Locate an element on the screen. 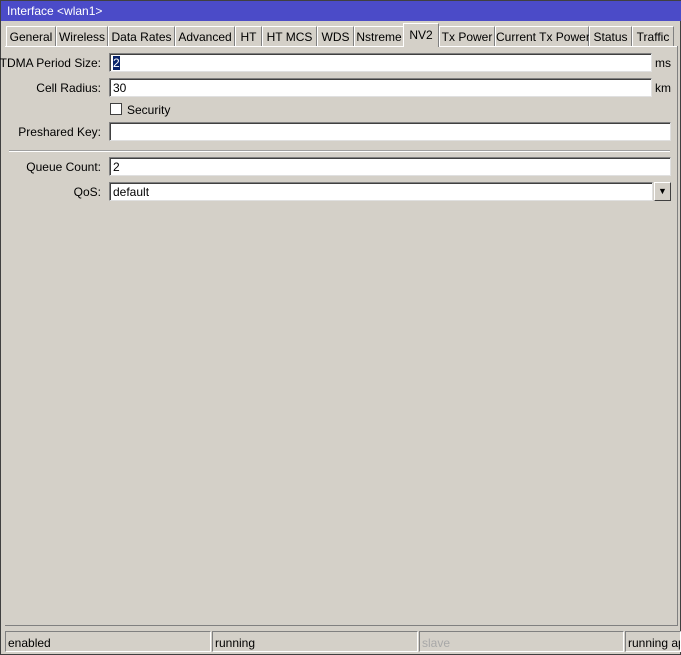 This screenshot has width=681, height=655. tab-general: General is located at coordinates (31, 36).